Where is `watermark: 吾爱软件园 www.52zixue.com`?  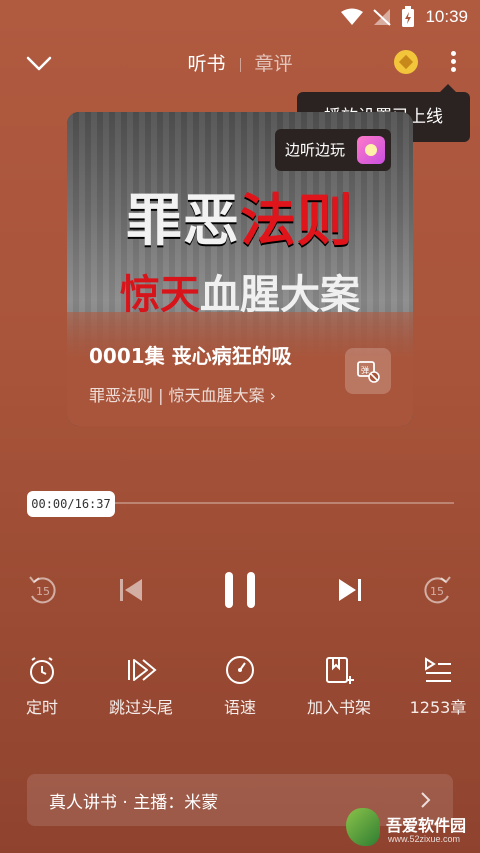
watermark: 吾爱软件园 www.52zixue.com is located at coordinates (408, 824).